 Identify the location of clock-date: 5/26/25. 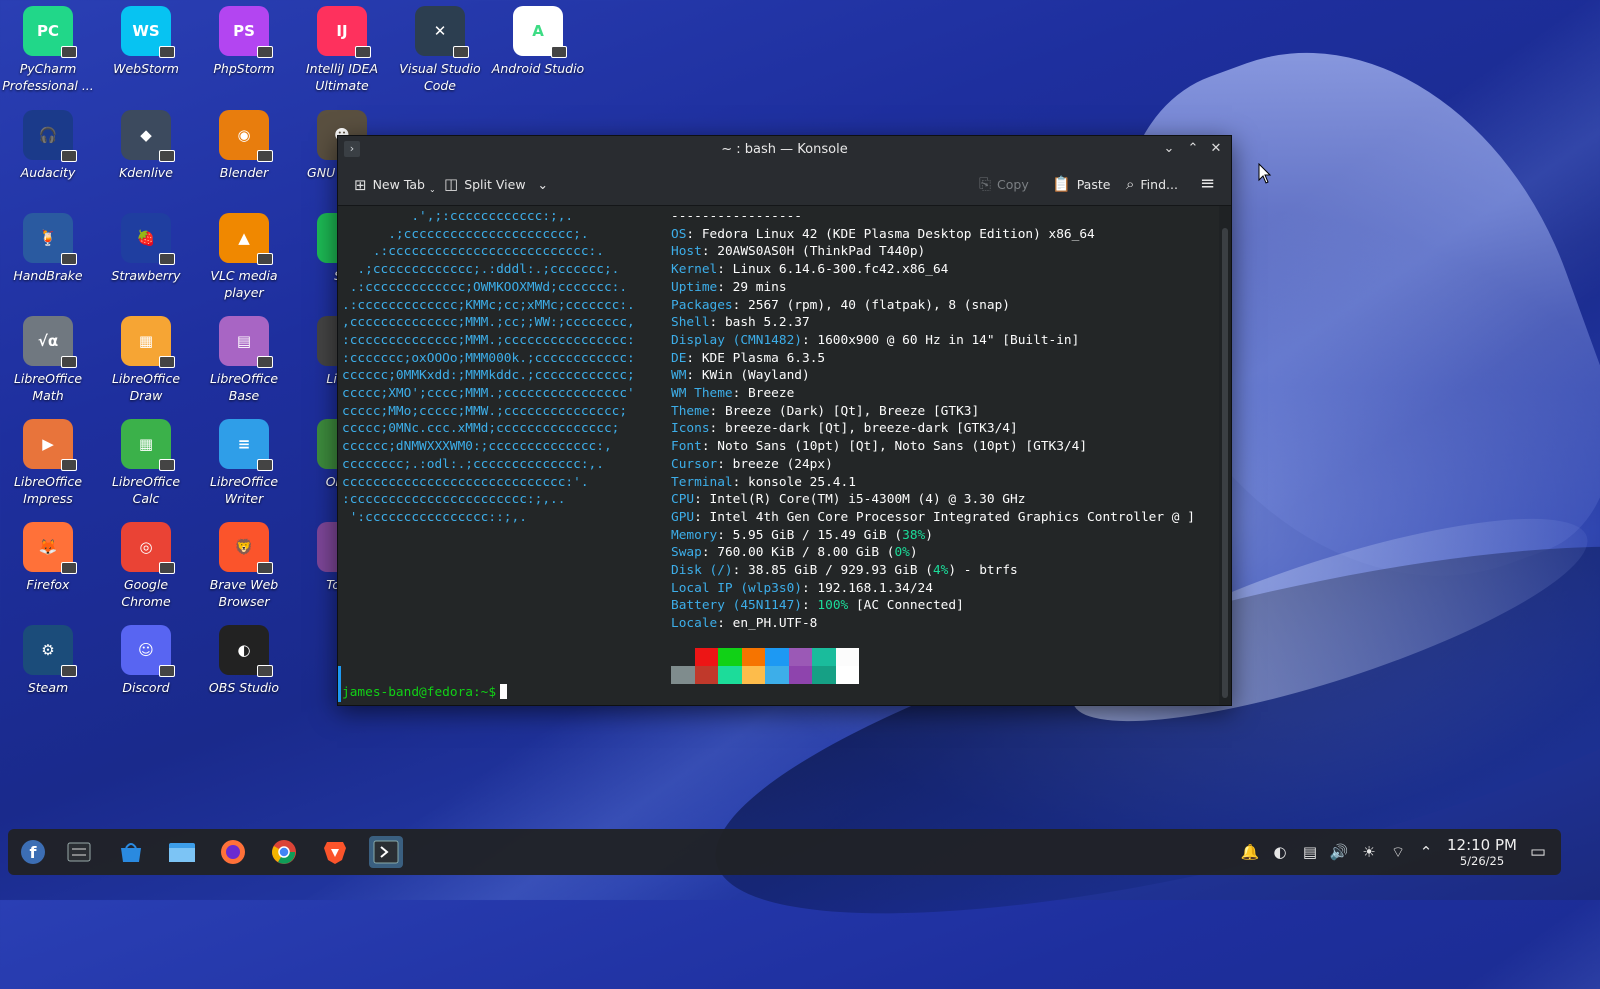
(1482, 861).